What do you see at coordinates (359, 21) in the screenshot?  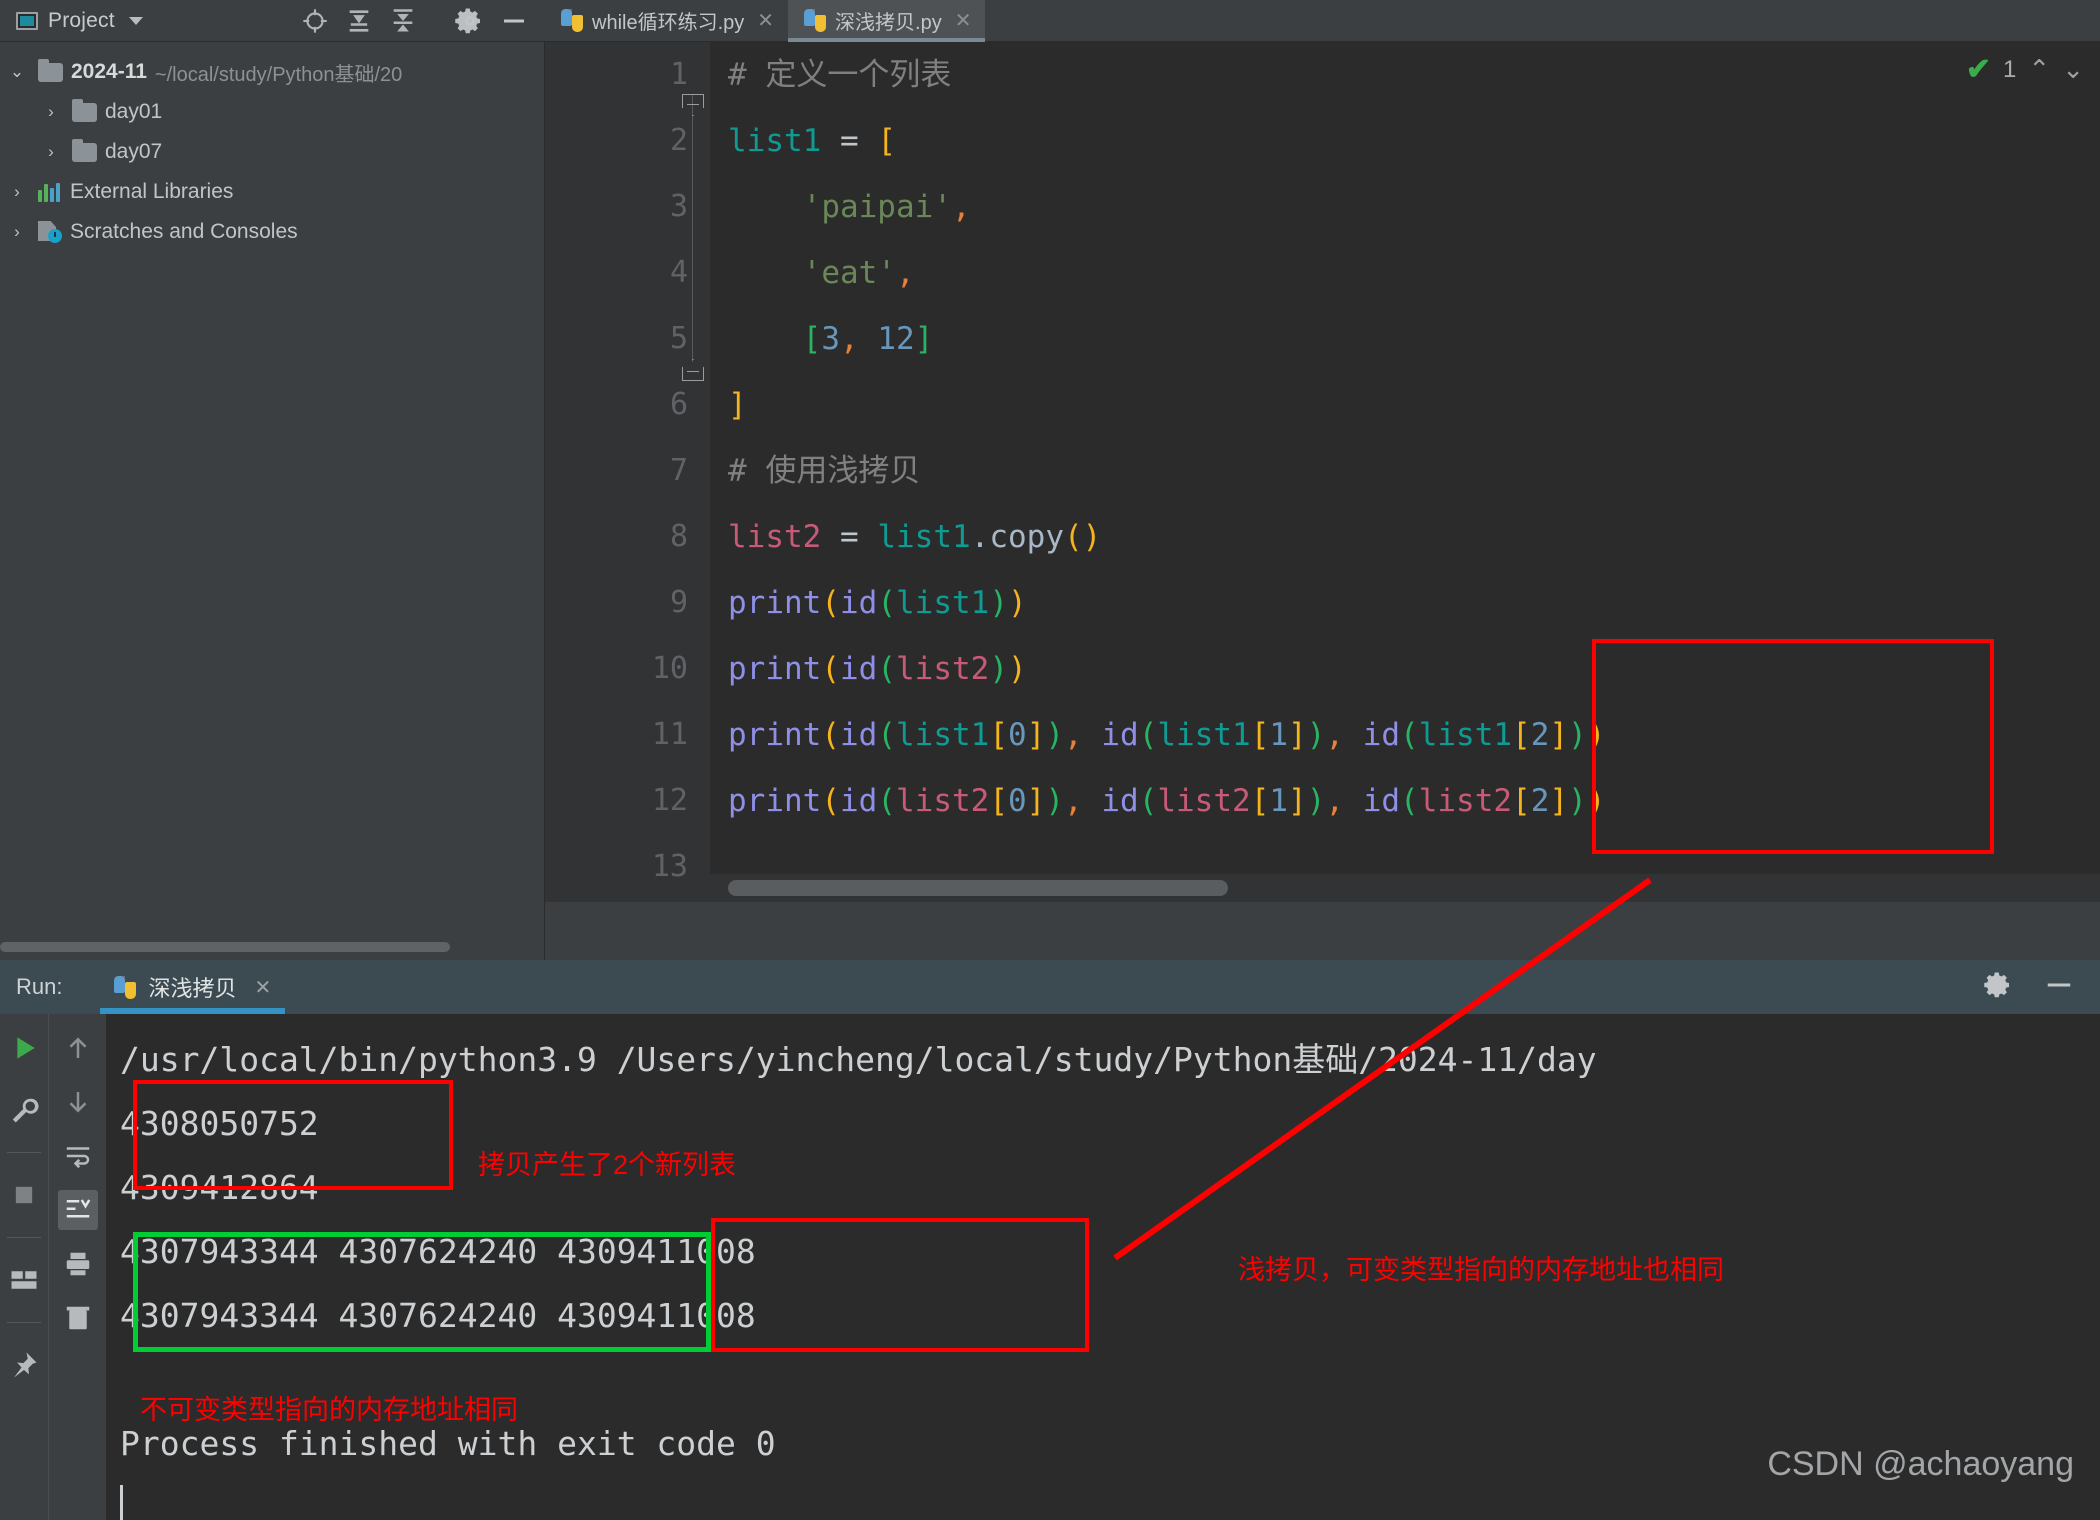 I see `expand-all-icon` at bounding box center [359, 21].